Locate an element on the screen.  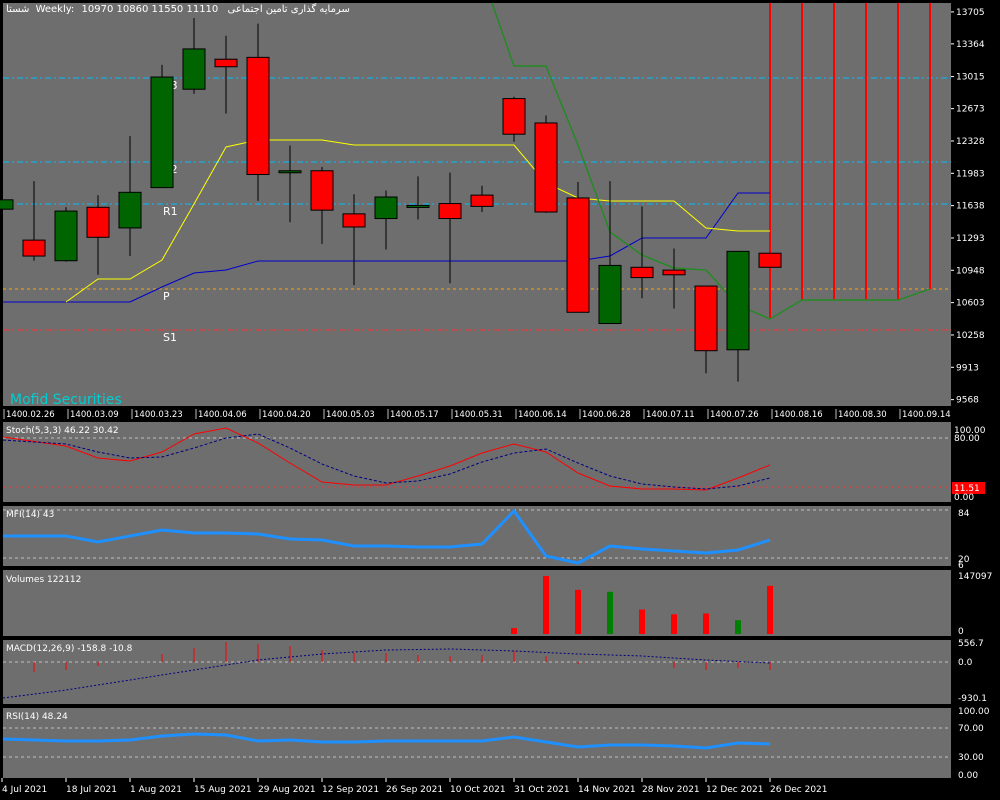
shamsi-date-label: 1400.03.23 is located at coordinates (158, 415).